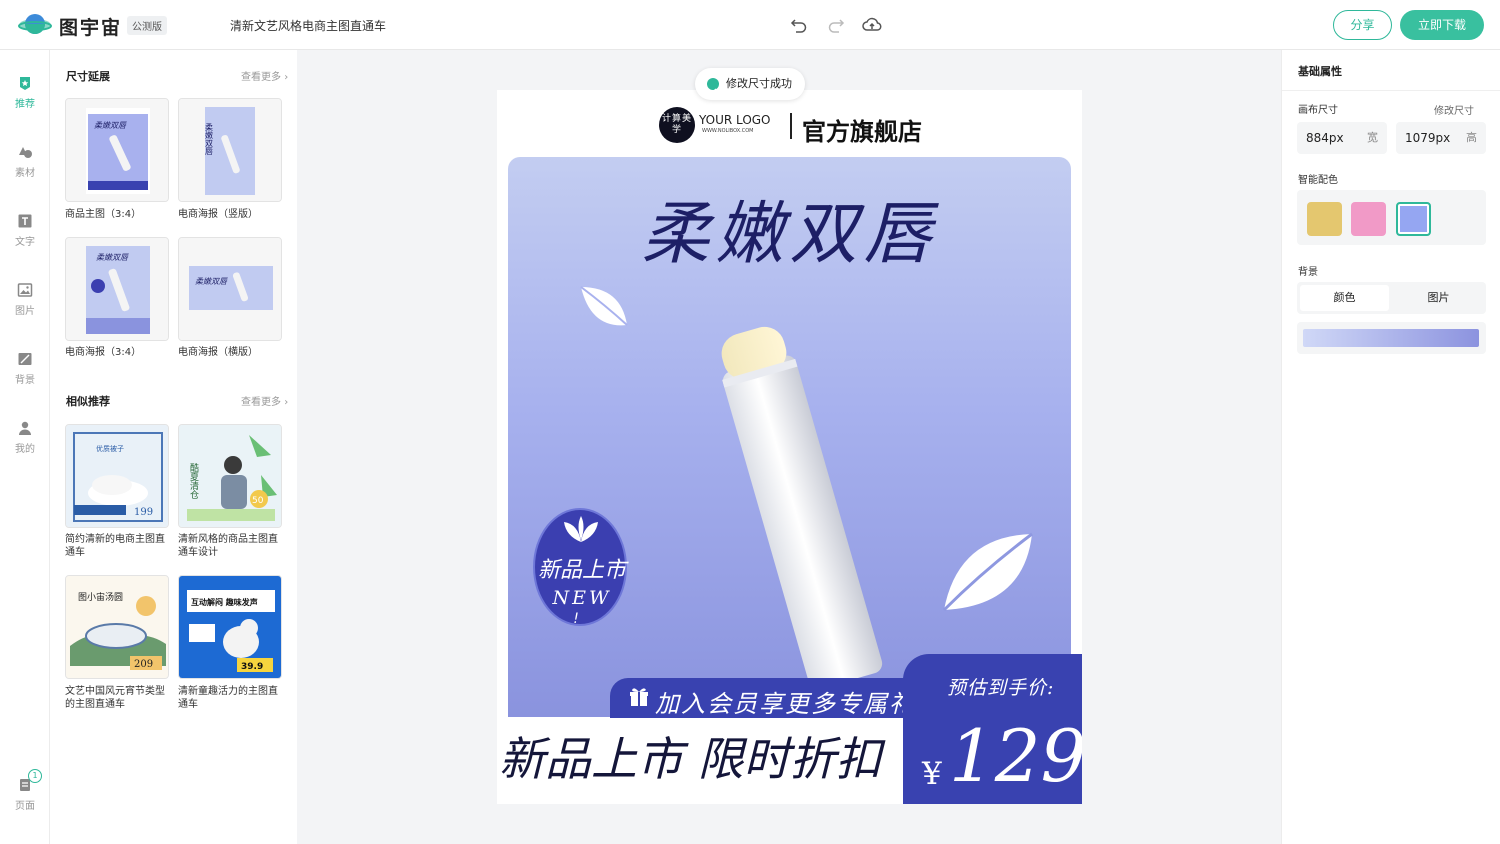 This screenshot has width=1500, height=844. I want to click on rail-item-image: 图片, so click(25, 299).